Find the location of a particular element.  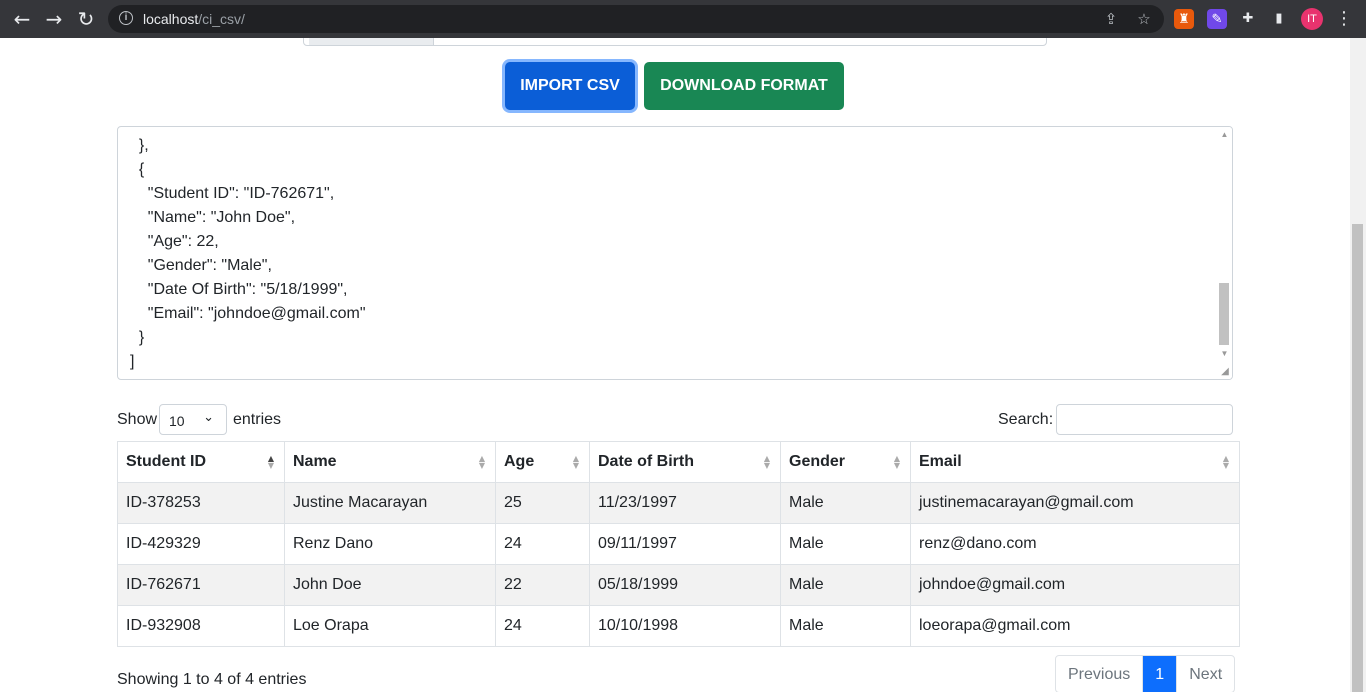

column-header-label: Student ID is located at coordinates (166, 461).